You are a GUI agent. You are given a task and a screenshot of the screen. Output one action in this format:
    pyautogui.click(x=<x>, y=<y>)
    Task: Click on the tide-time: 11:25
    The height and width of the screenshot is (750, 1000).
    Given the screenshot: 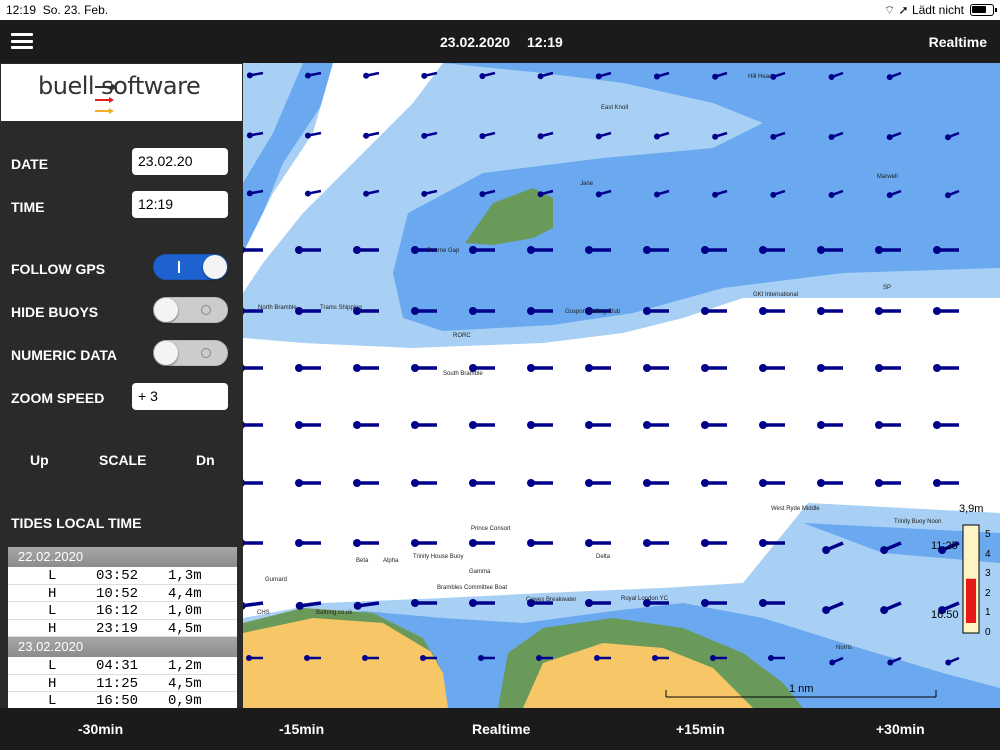 What is the action you would take?
    pyautogui.click(x=117, y=683)
    